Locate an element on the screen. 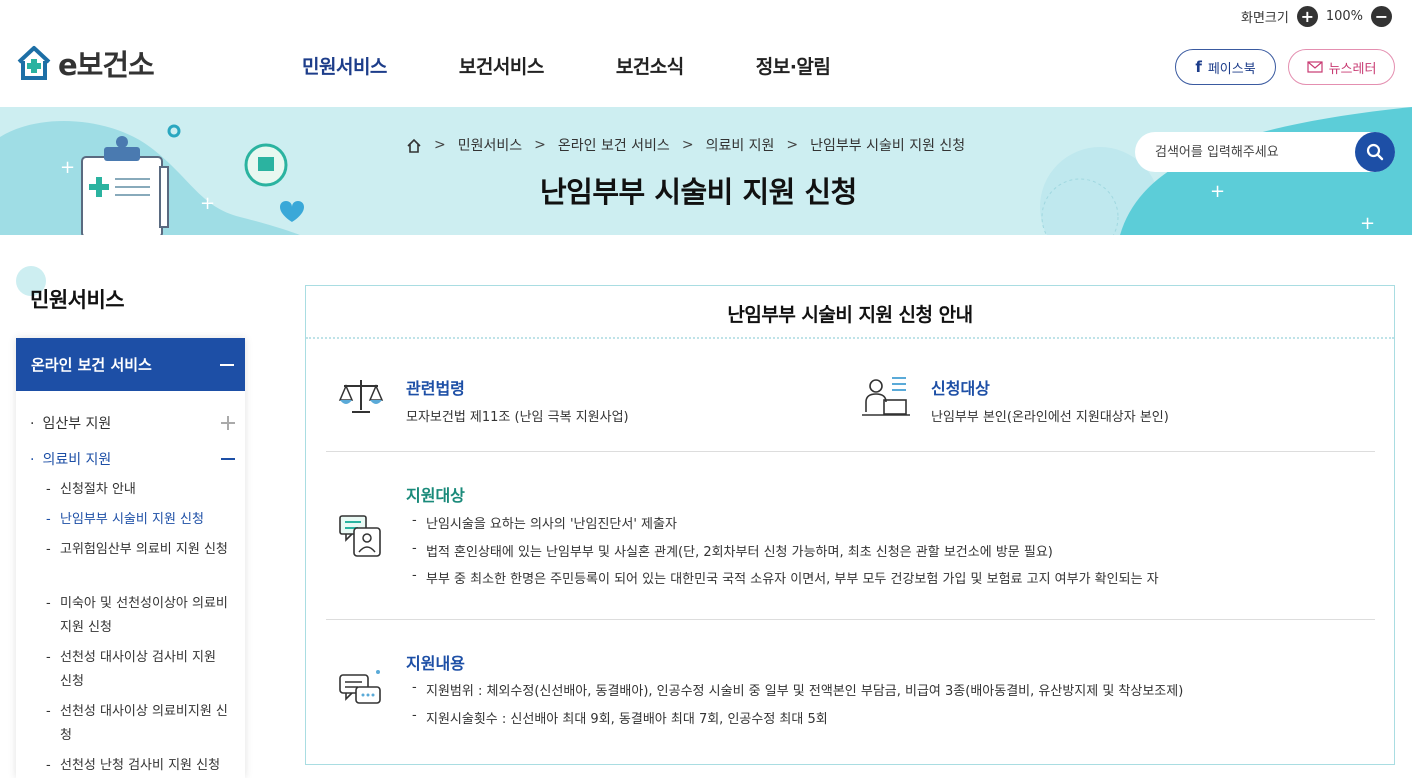 The width and height of the screenshot is (1412, 778). sidebar-subitem: 선천성 난청 검사비 지원 신청 is located at coordinates (138, 766).